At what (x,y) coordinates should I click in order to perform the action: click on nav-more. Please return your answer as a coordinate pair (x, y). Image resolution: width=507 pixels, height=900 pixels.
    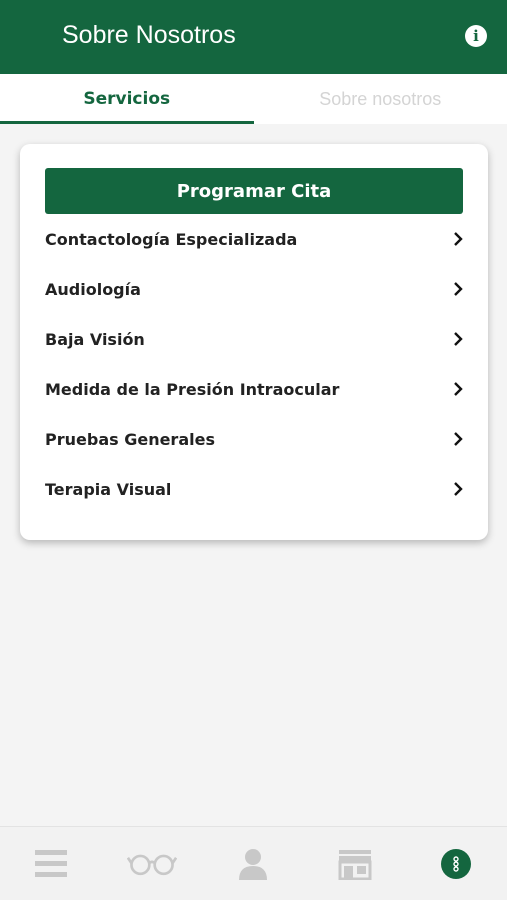
    Looking at the image, I should click on (456, 864).